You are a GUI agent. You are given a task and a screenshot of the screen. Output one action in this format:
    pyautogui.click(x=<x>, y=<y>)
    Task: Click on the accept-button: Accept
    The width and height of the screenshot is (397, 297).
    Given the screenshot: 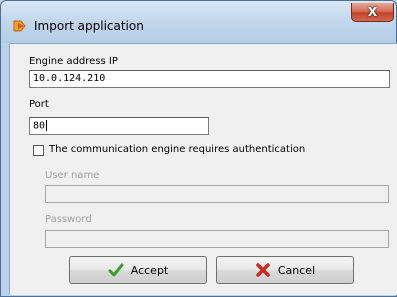 What is the action you would take?
    pyautogui.click(x=138, y=270)
    